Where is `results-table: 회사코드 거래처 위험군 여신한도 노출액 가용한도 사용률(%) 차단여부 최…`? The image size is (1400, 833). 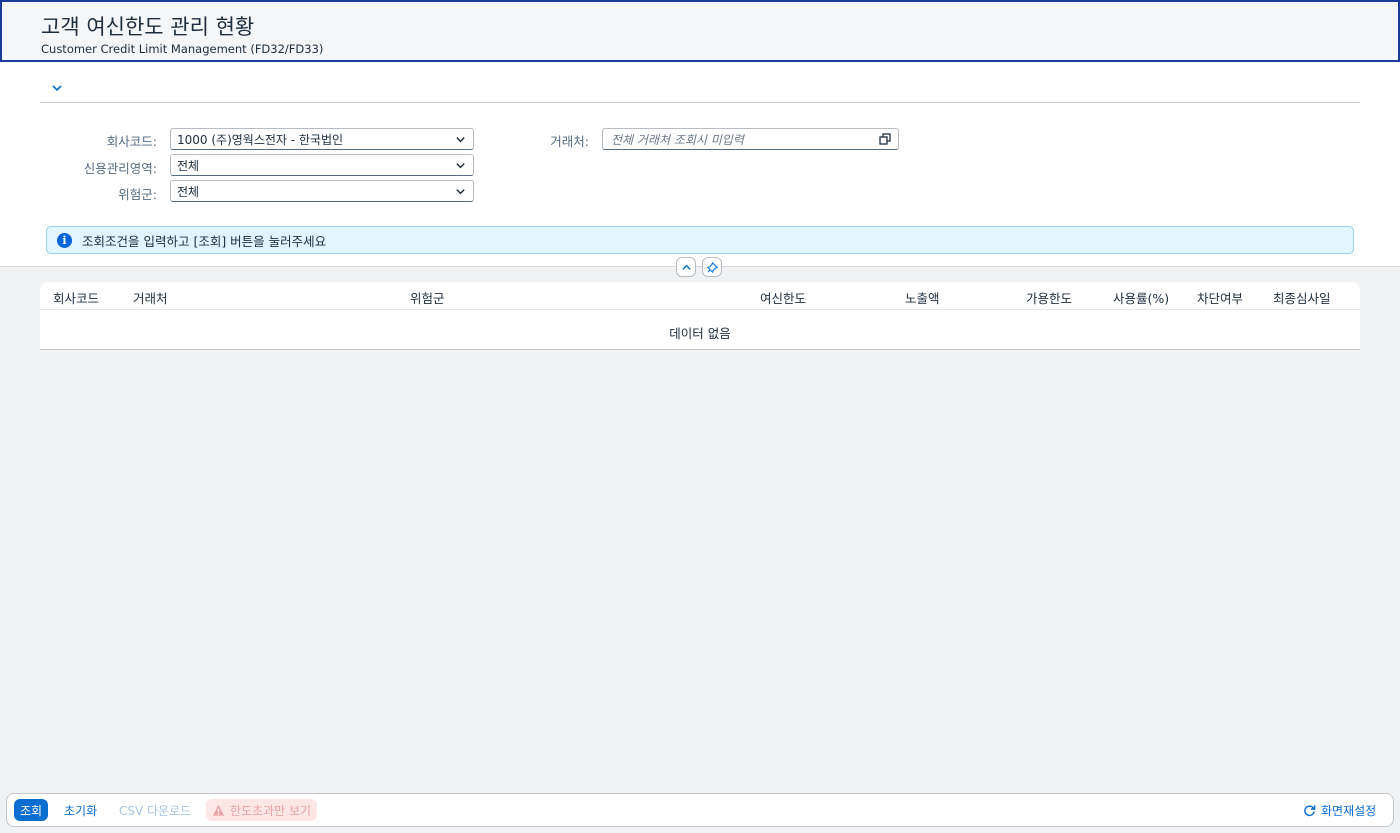 results-table: 회사코드 거래처 위험군 여신한도 노출액 가용한도 사용률(%) 차단여부 최… is located at coordinates (700, 316).